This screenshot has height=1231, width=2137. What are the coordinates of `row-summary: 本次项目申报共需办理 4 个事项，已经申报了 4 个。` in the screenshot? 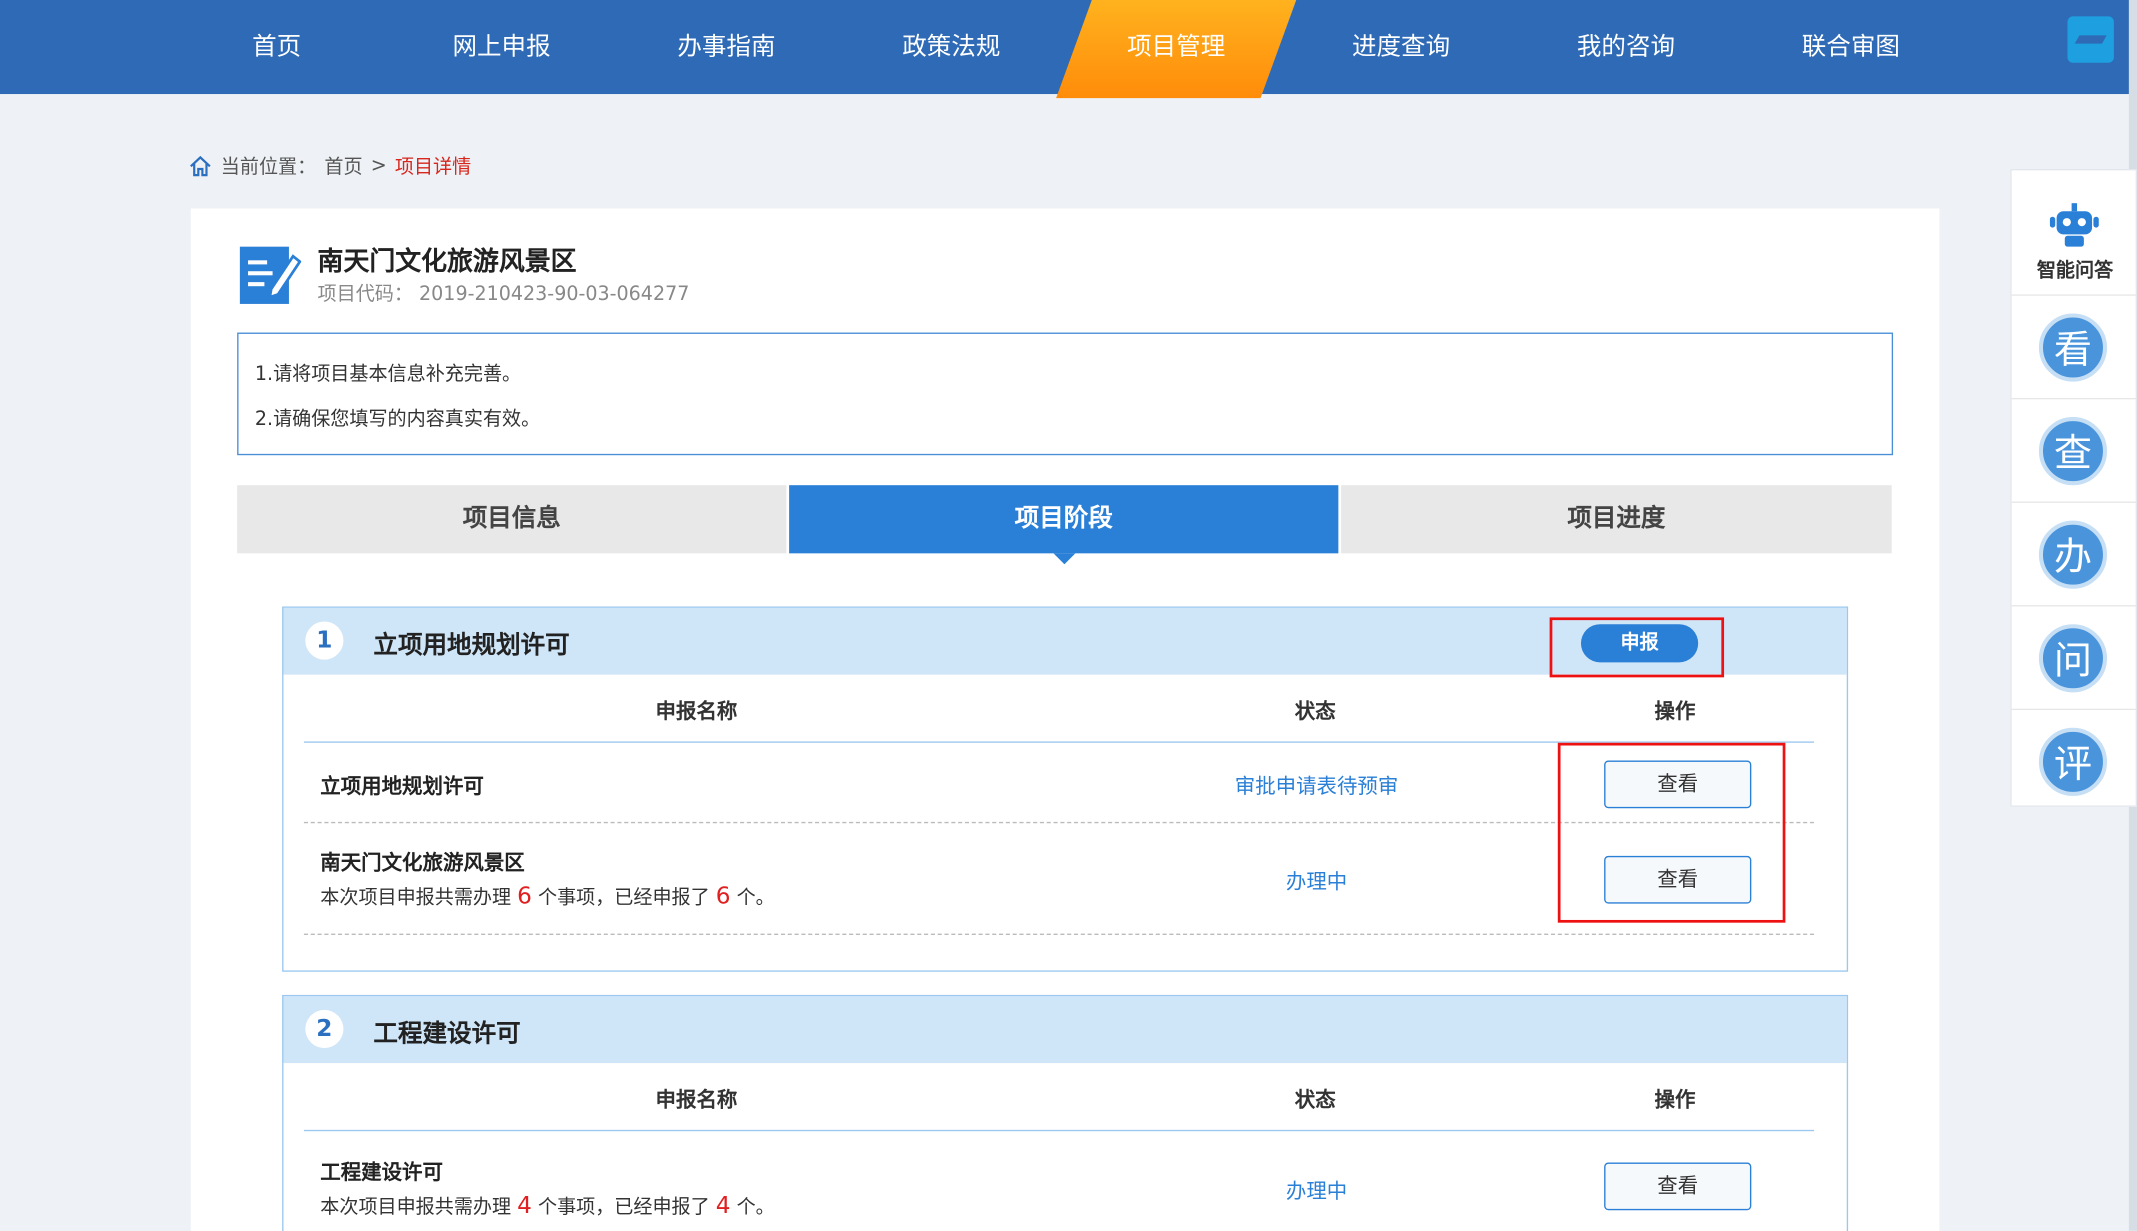 It's located at (547, 1206).